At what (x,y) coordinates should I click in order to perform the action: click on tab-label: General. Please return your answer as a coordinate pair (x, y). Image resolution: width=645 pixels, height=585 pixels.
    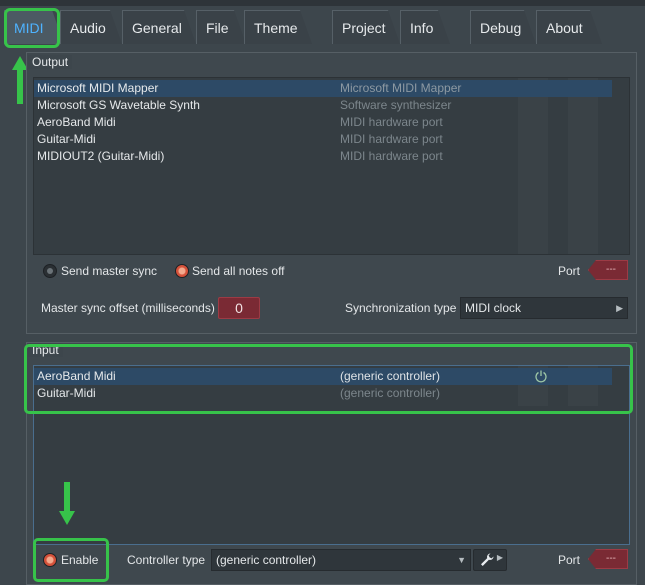
    Looking at the image, I should click on (157, 28).